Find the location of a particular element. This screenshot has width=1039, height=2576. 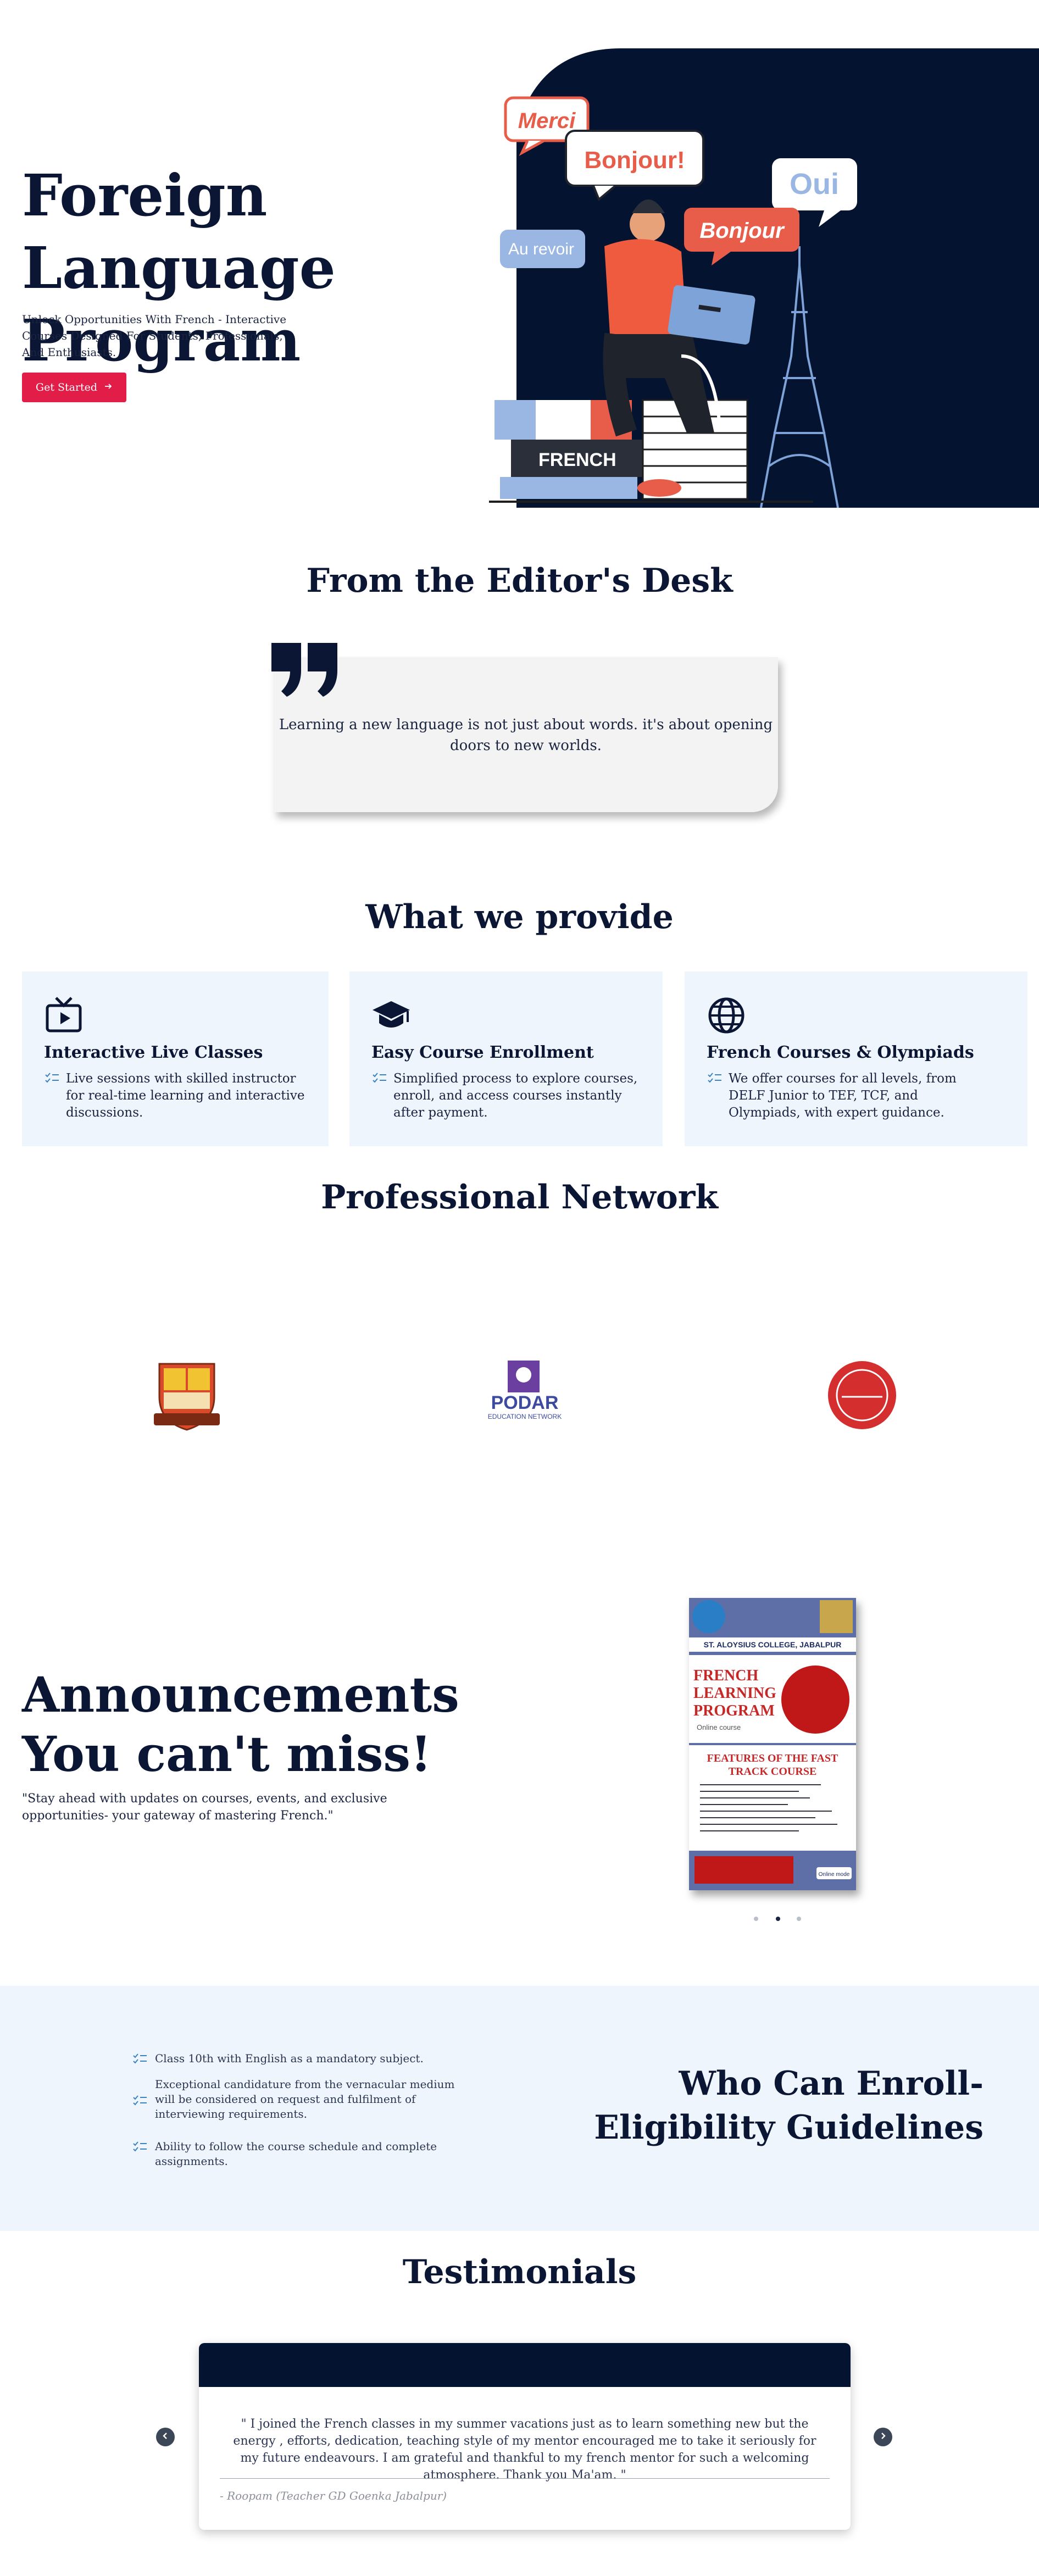

eligibility-title: Who Can Enroll- Eligibility Guidelines is located at coordinates (789, 2105).